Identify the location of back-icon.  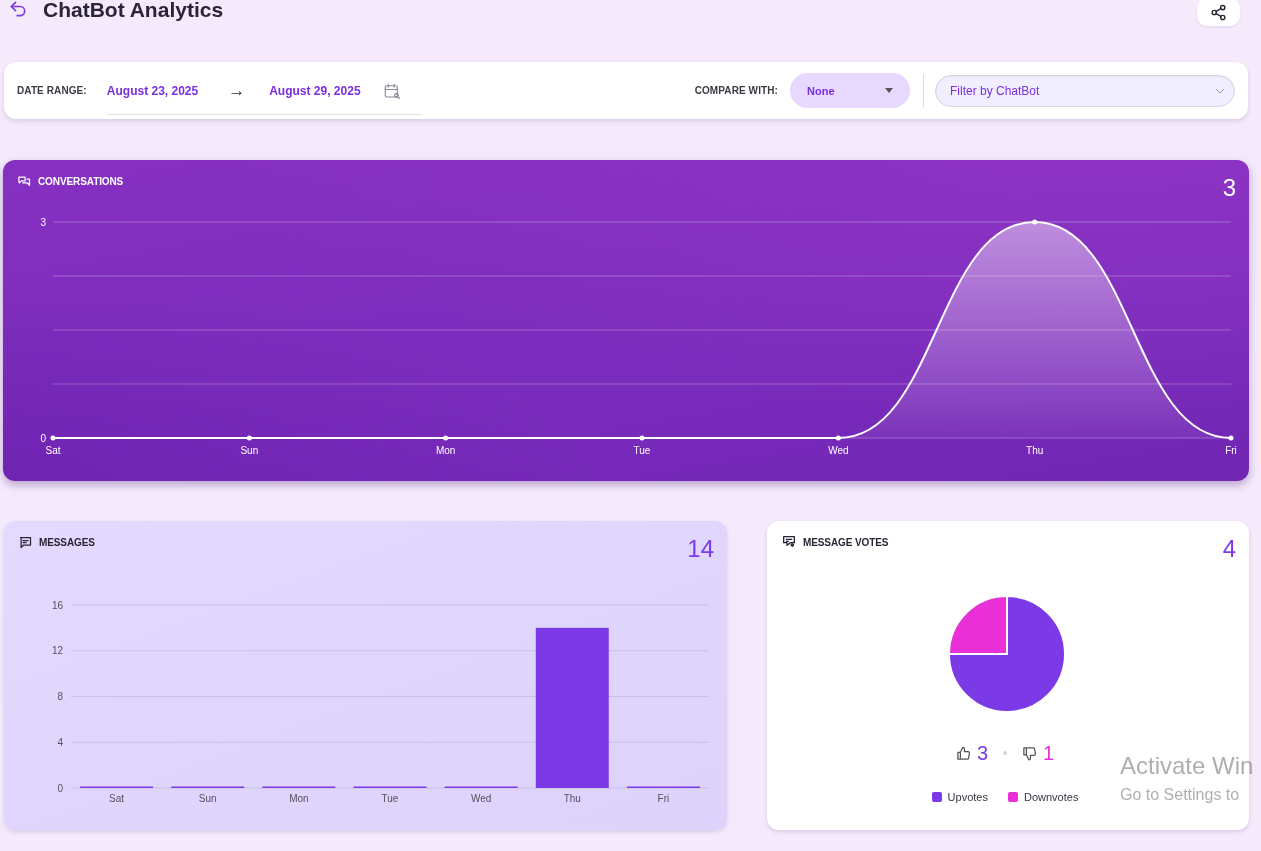
(18, 9).